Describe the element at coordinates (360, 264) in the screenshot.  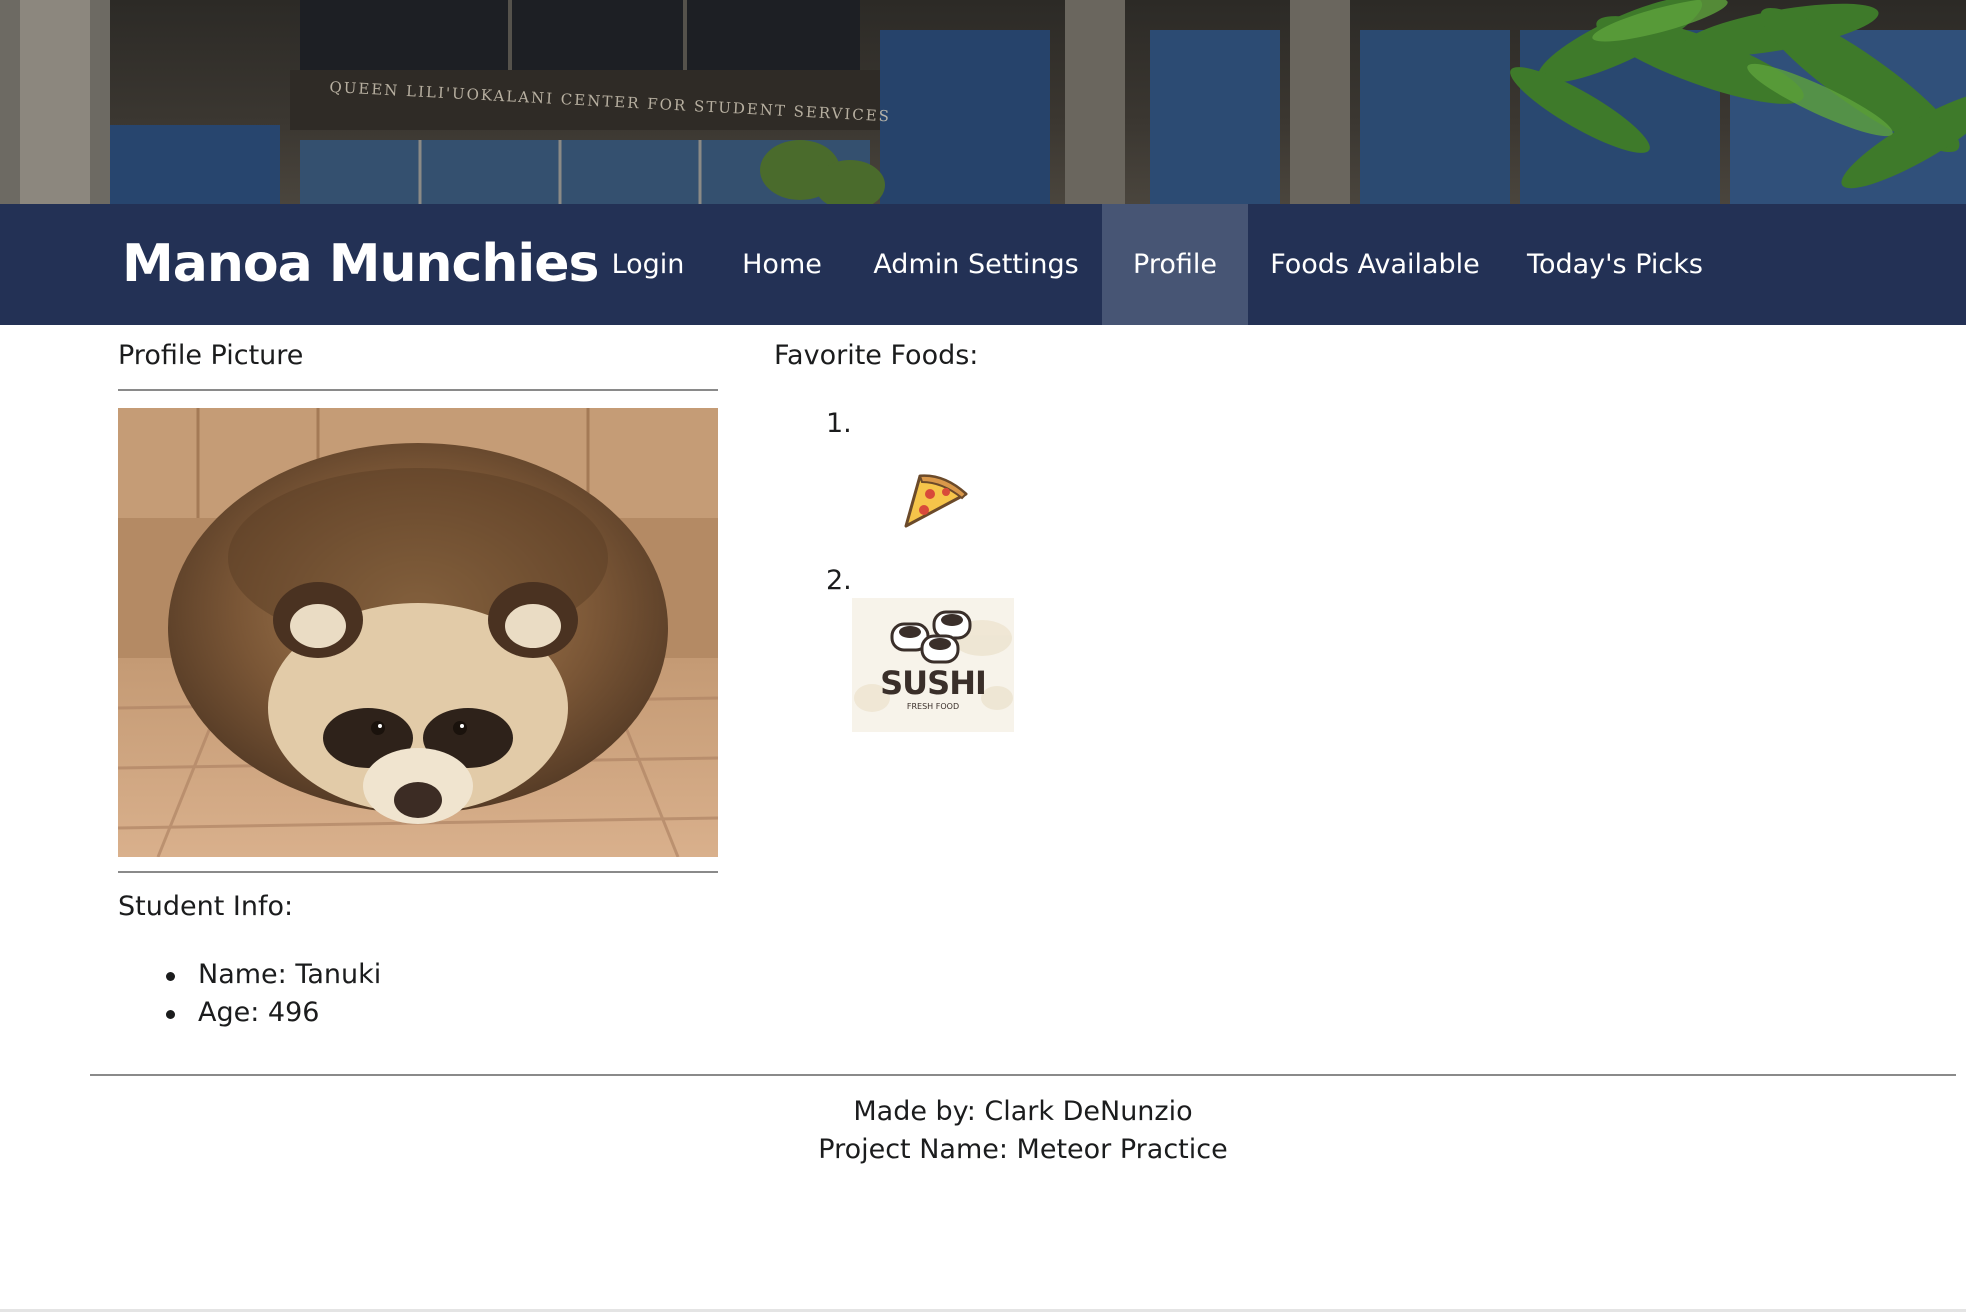
I see `brand-title: Manoa Munchies` at that location.